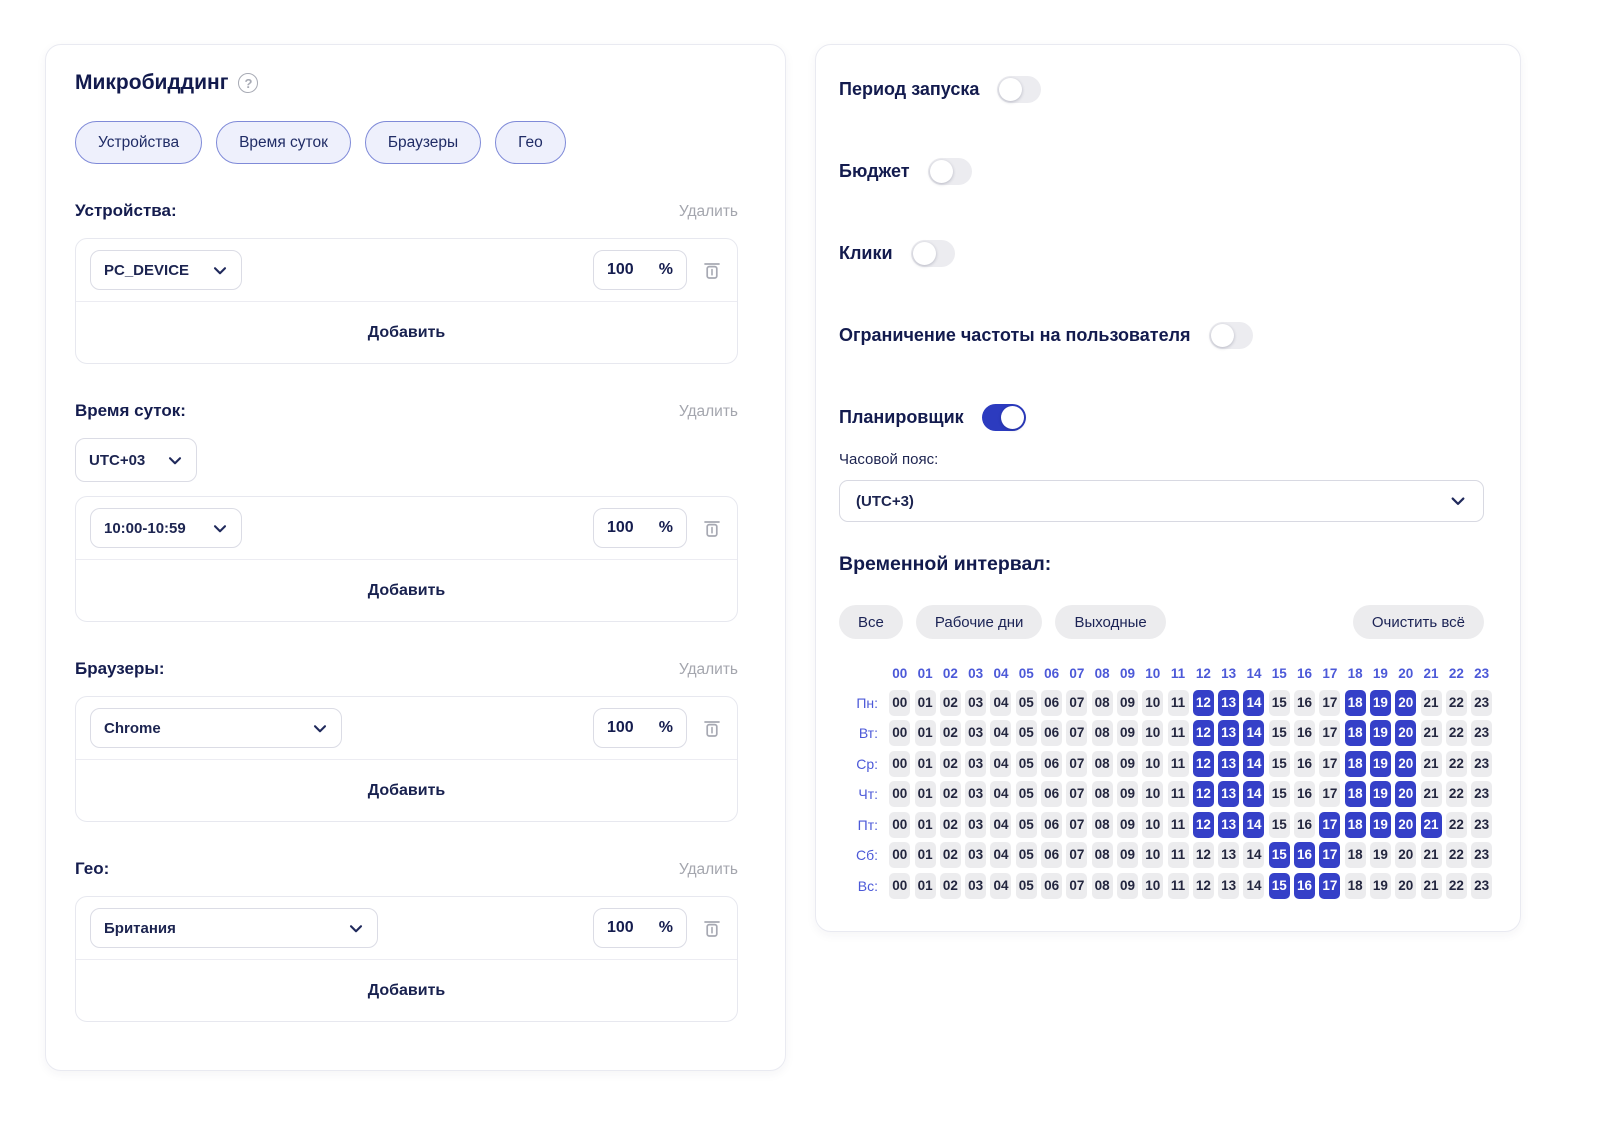 Image resolution: width=1600 pixels, height=1128 pixels. I want to click on device-percent-input: 100%, so click(640, 270).